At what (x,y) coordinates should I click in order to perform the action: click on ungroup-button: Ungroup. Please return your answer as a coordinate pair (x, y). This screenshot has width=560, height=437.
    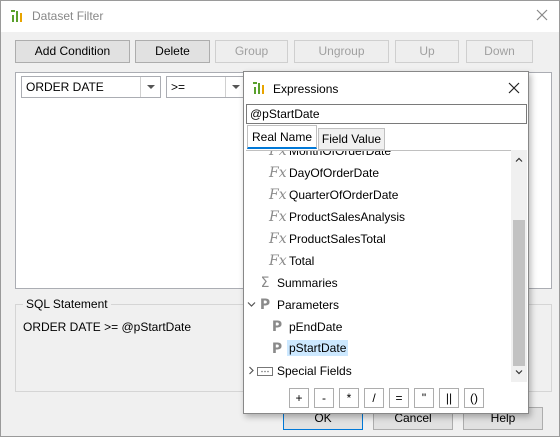
    Looking at the image, I should click on (341, 51).